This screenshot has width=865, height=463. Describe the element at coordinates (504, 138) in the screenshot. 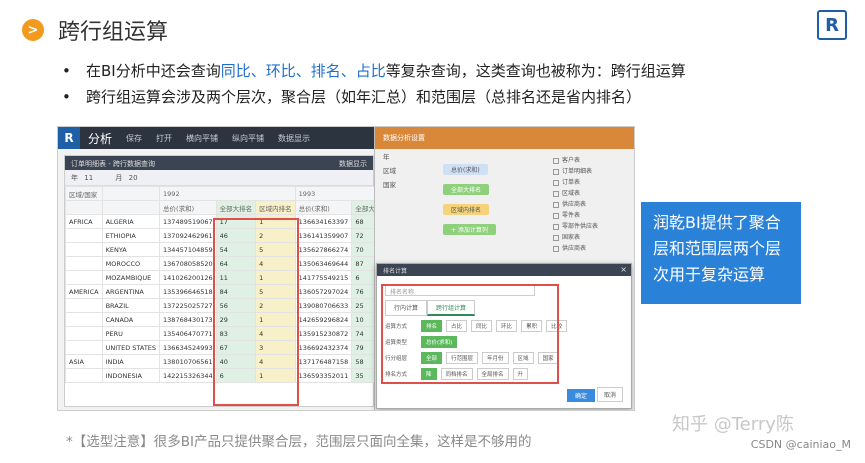

I see `settings-panel-header: 数据分析设置` at that location.